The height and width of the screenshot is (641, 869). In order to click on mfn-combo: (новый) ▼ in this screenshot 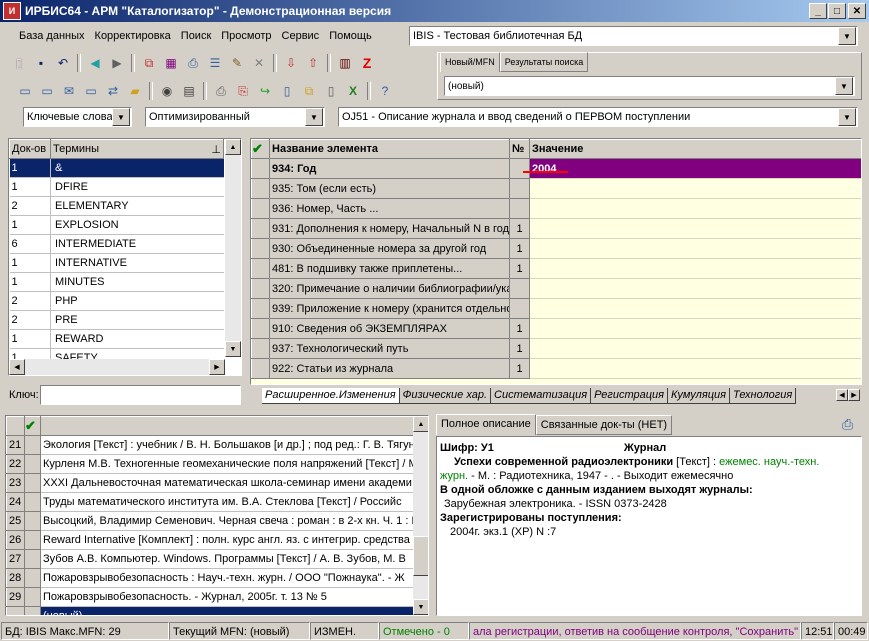, I will do `click(649, 86)`.